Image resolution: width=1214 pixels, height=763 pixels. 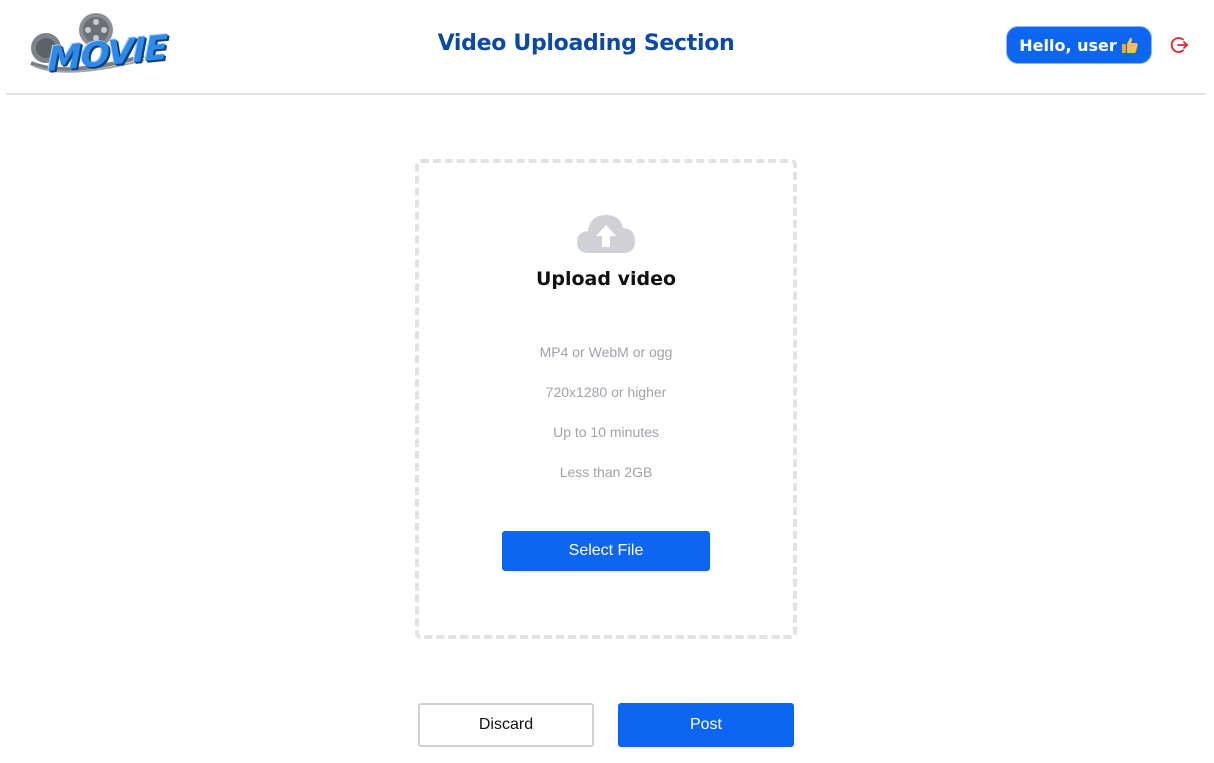 What do you see at coordinates (1129, 45) in the screenshot?
I see `thumbs-up-icon` at bounding box center [1129, 45].